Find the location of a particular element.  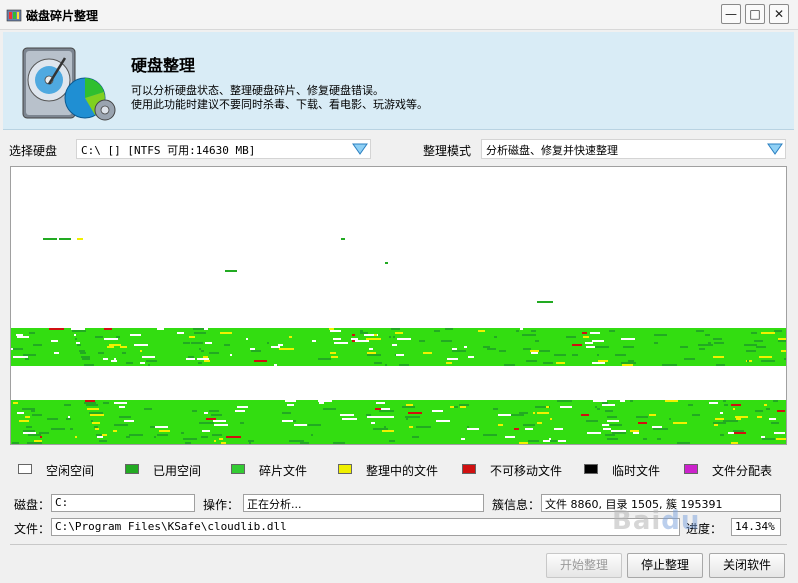

legend-label: 临时文件 is located at coordinates (636, 471).